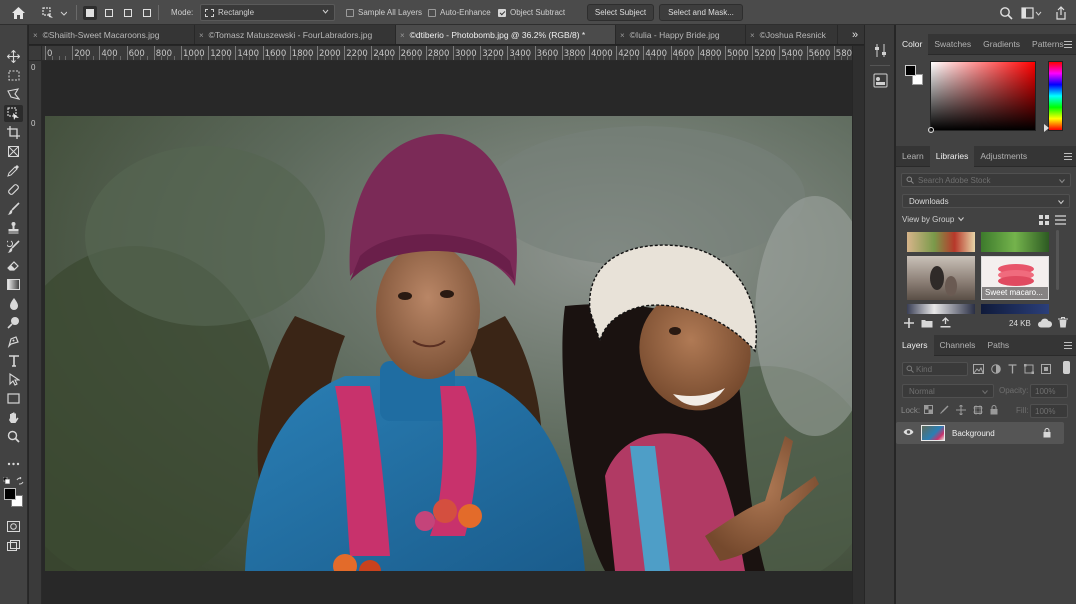 The width and height of the screenshot is (1076, 604). Describe the element at coordinates (1045, 324) in the screenshot. I see `cloud-icon` at that location.